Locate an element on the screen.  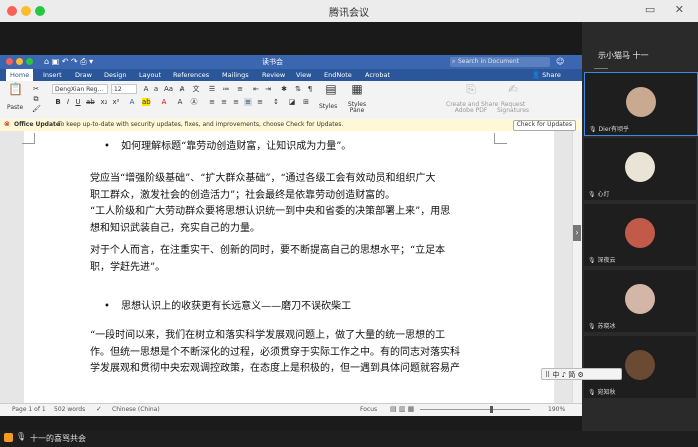
styles-label: Styles is located at coordinates (328, 106).